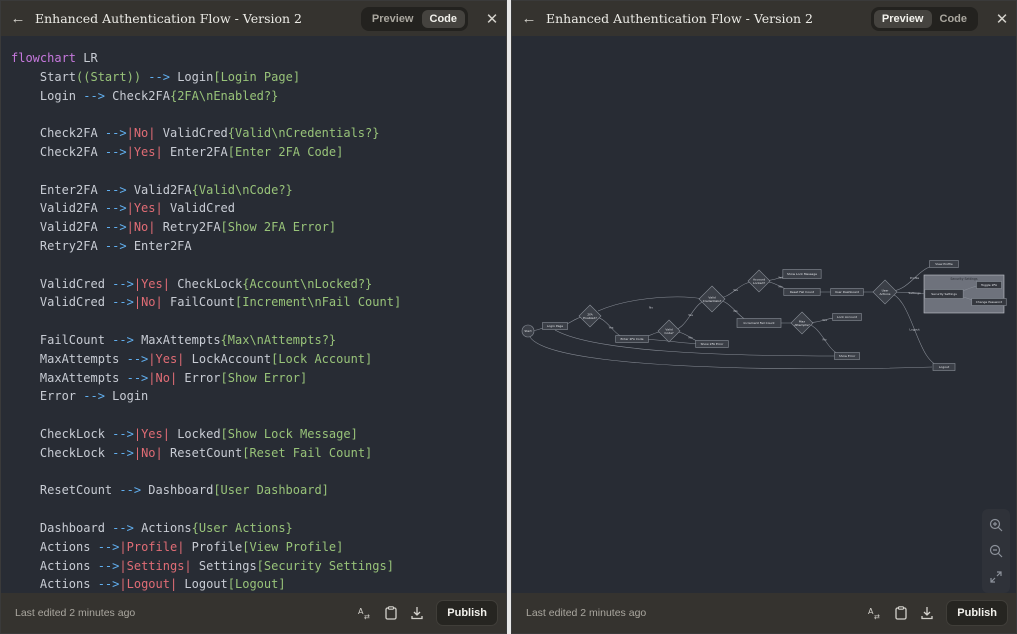  I want to click on zoom-out-icon, so click(996, 551).